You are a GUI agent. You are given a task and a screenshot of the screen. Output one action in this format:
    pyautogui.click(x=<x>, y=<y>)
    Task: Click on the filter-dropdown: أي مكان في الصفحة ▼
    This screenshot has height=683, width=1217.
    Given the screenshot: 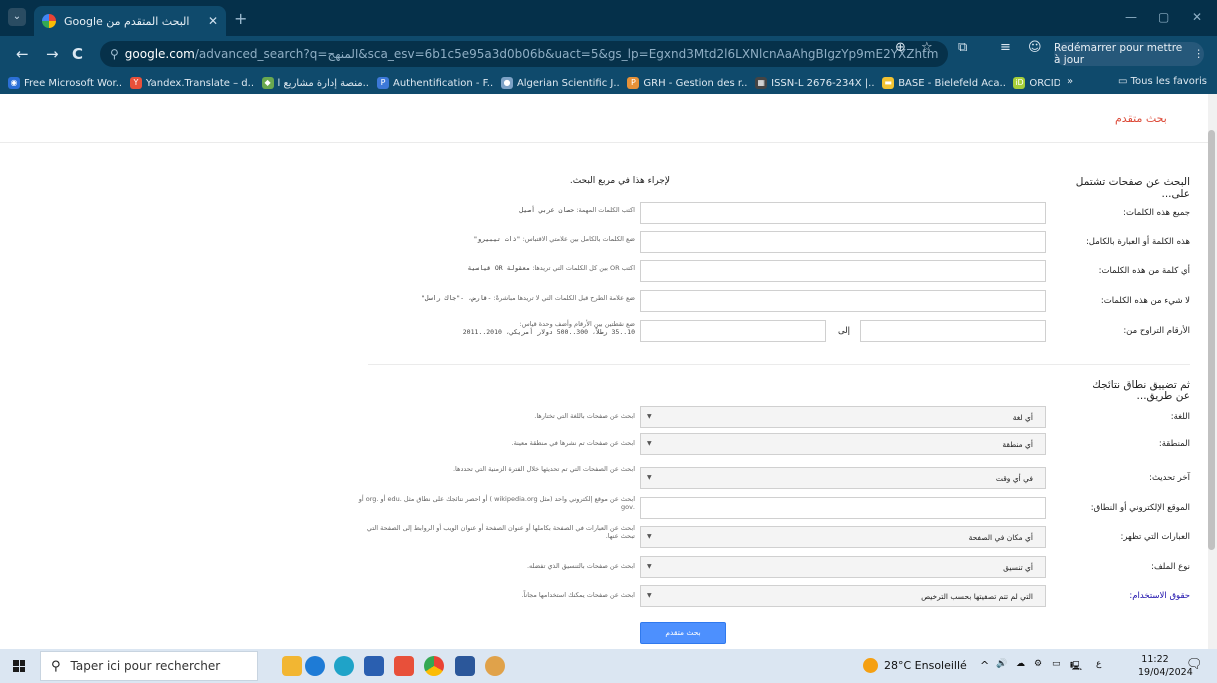 What is the action you would take?
    pyautogui.click(x=843, y=537)
    